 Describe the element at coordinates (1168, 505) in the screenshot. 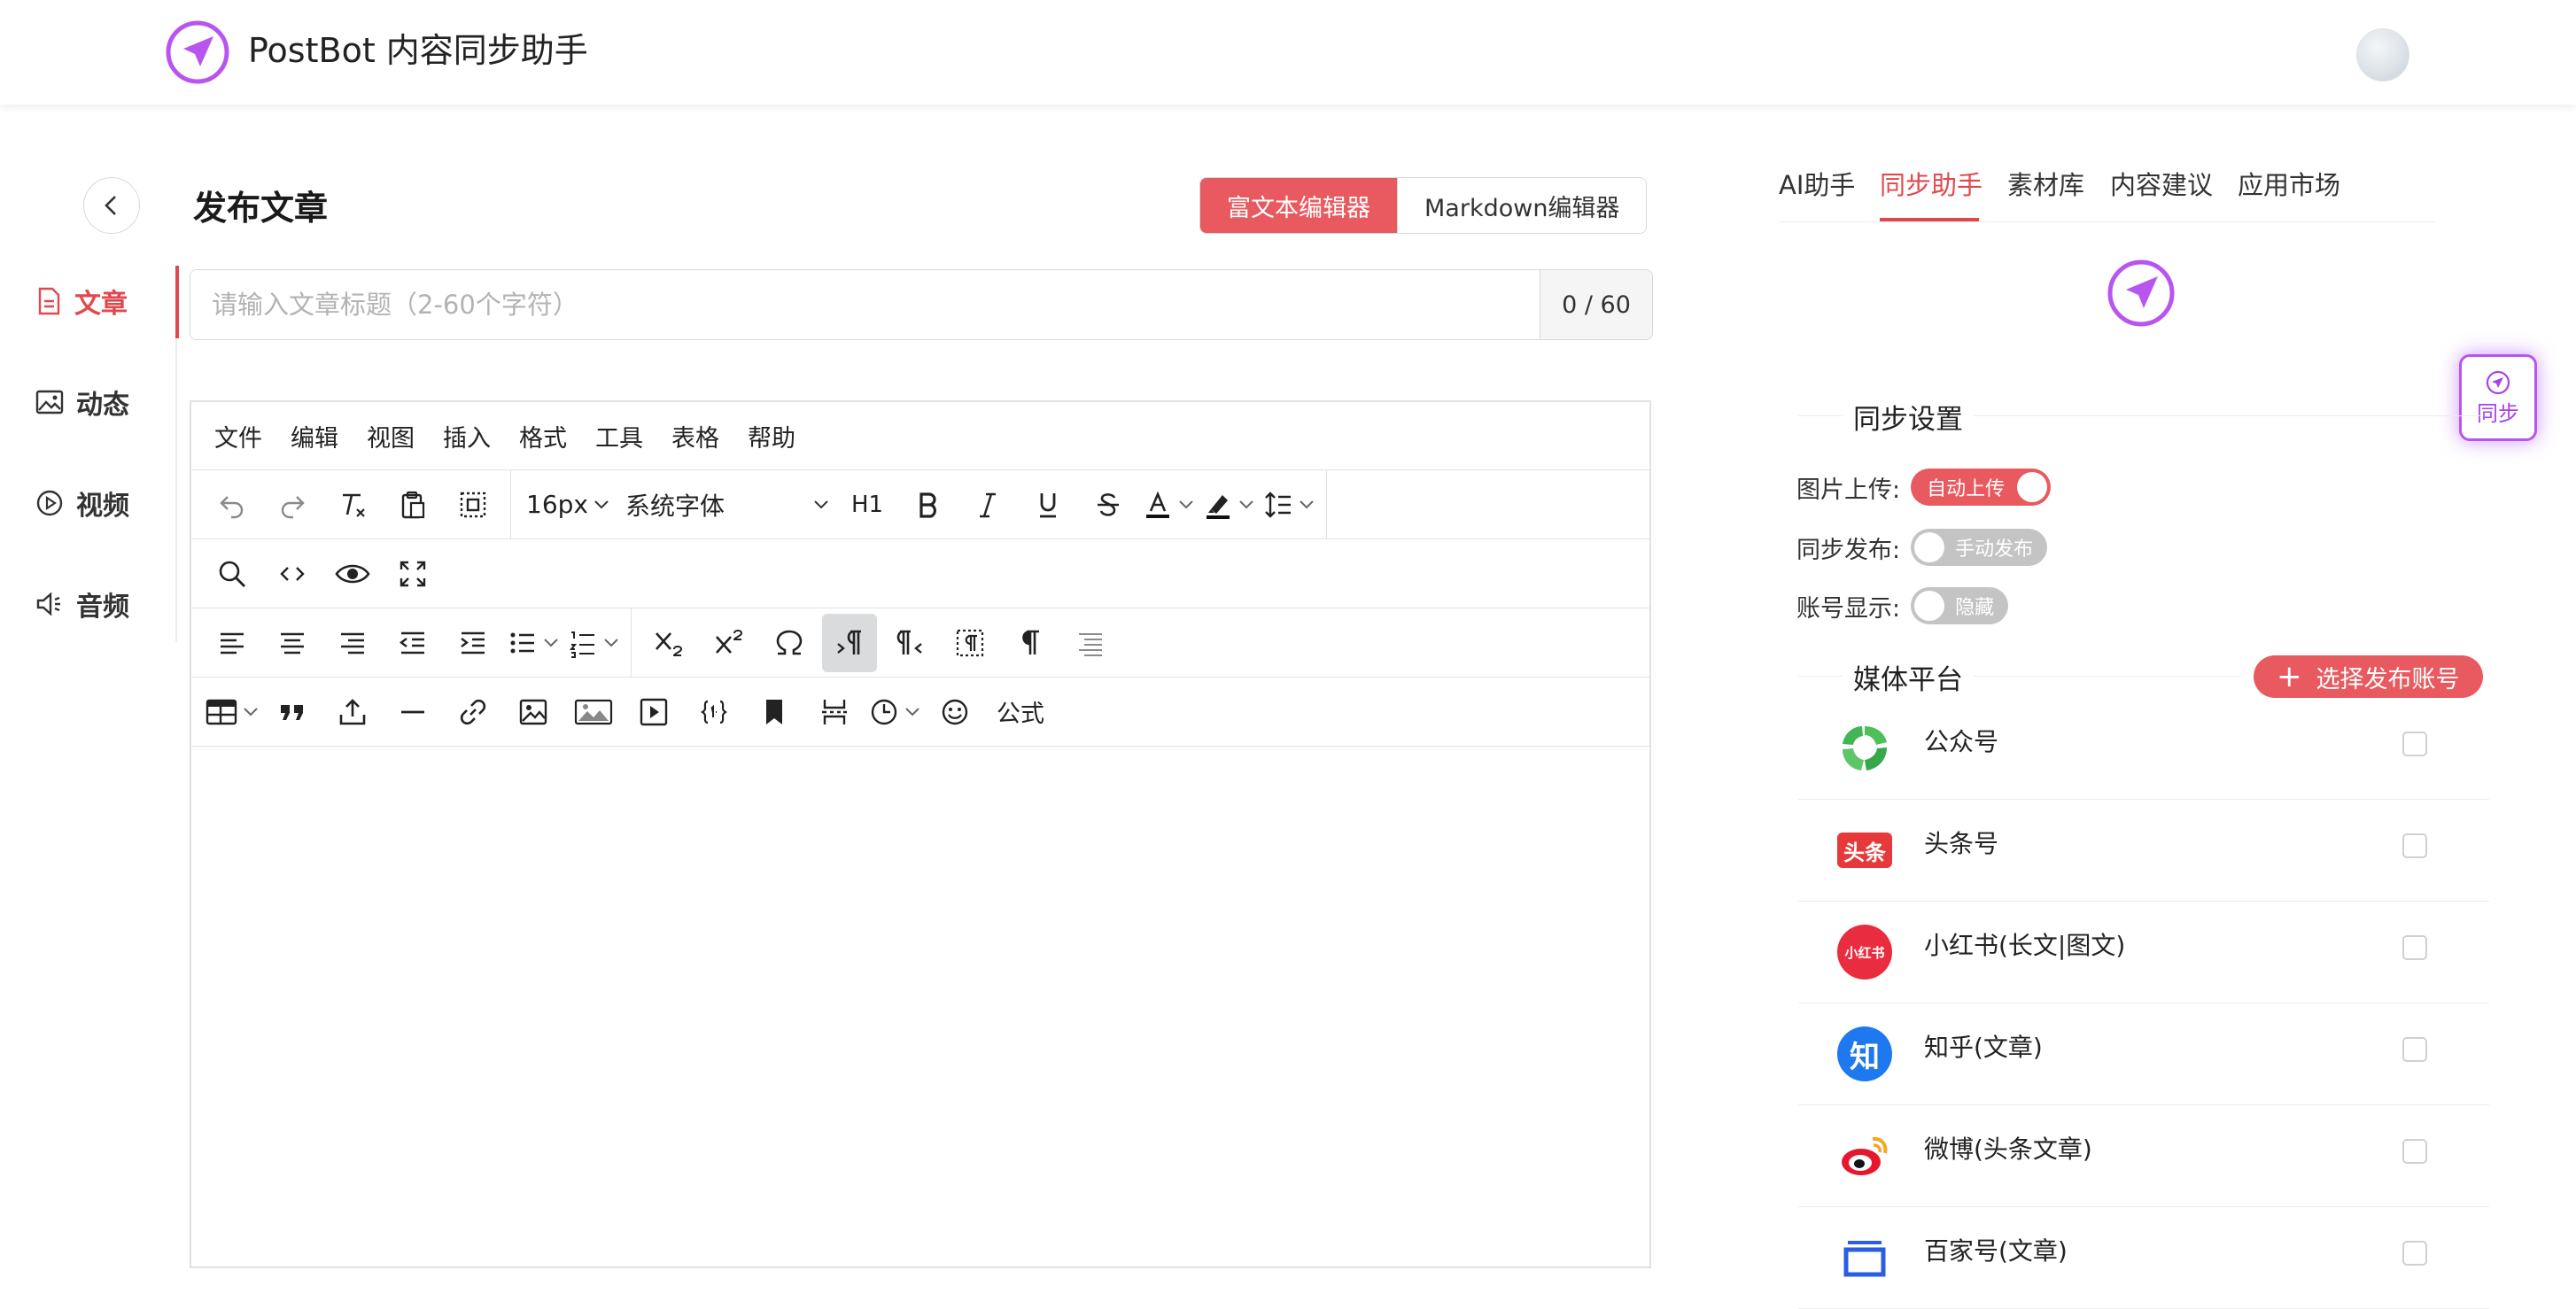

I see `text-color-button` at that location.